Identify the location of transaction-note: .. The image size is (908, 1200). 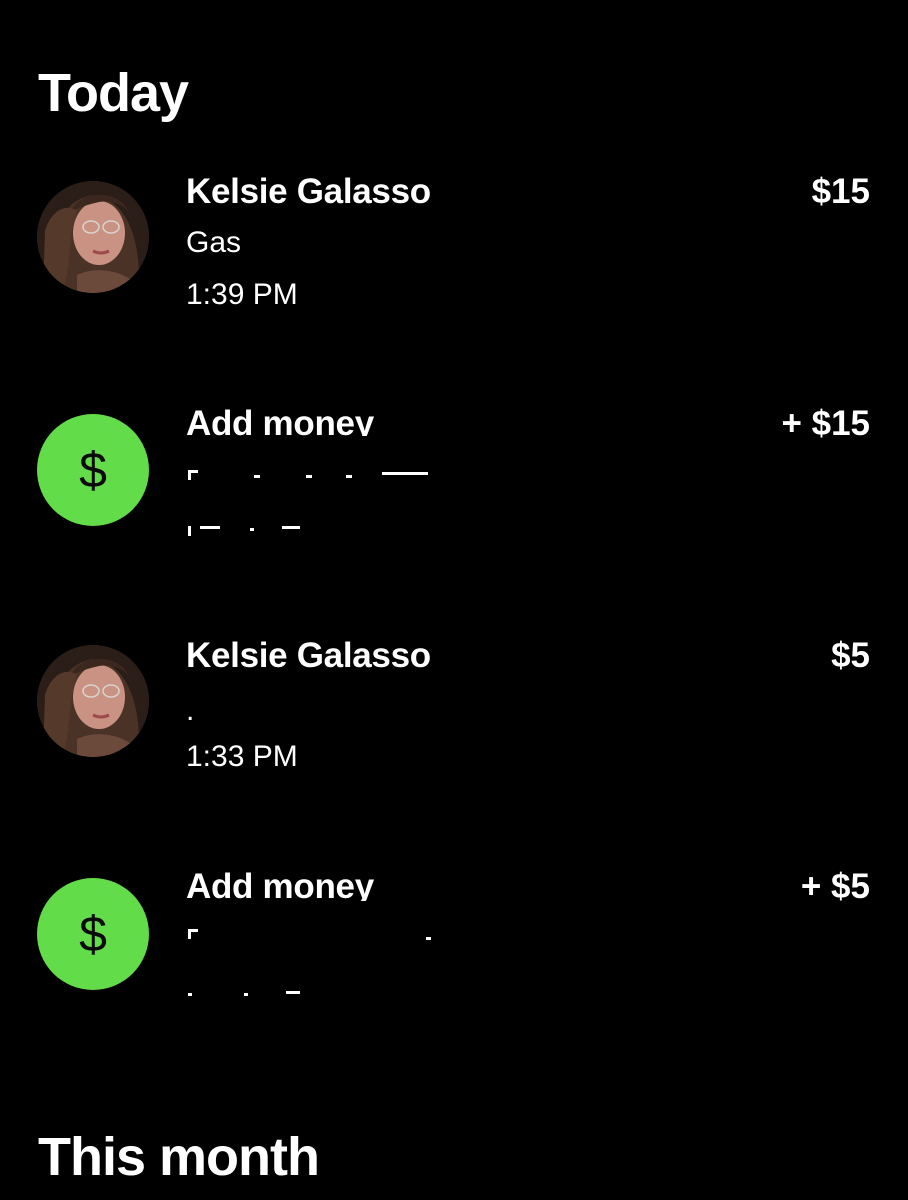
(190, 710).